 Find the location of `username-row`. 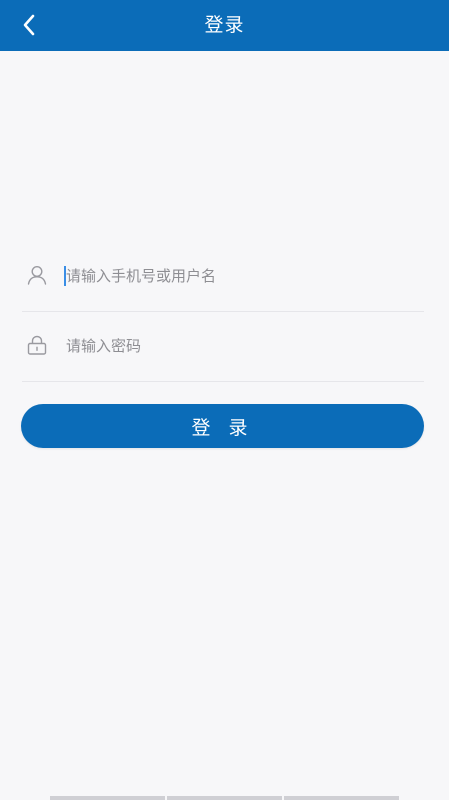

username-row is located at coordinates (223, 277).